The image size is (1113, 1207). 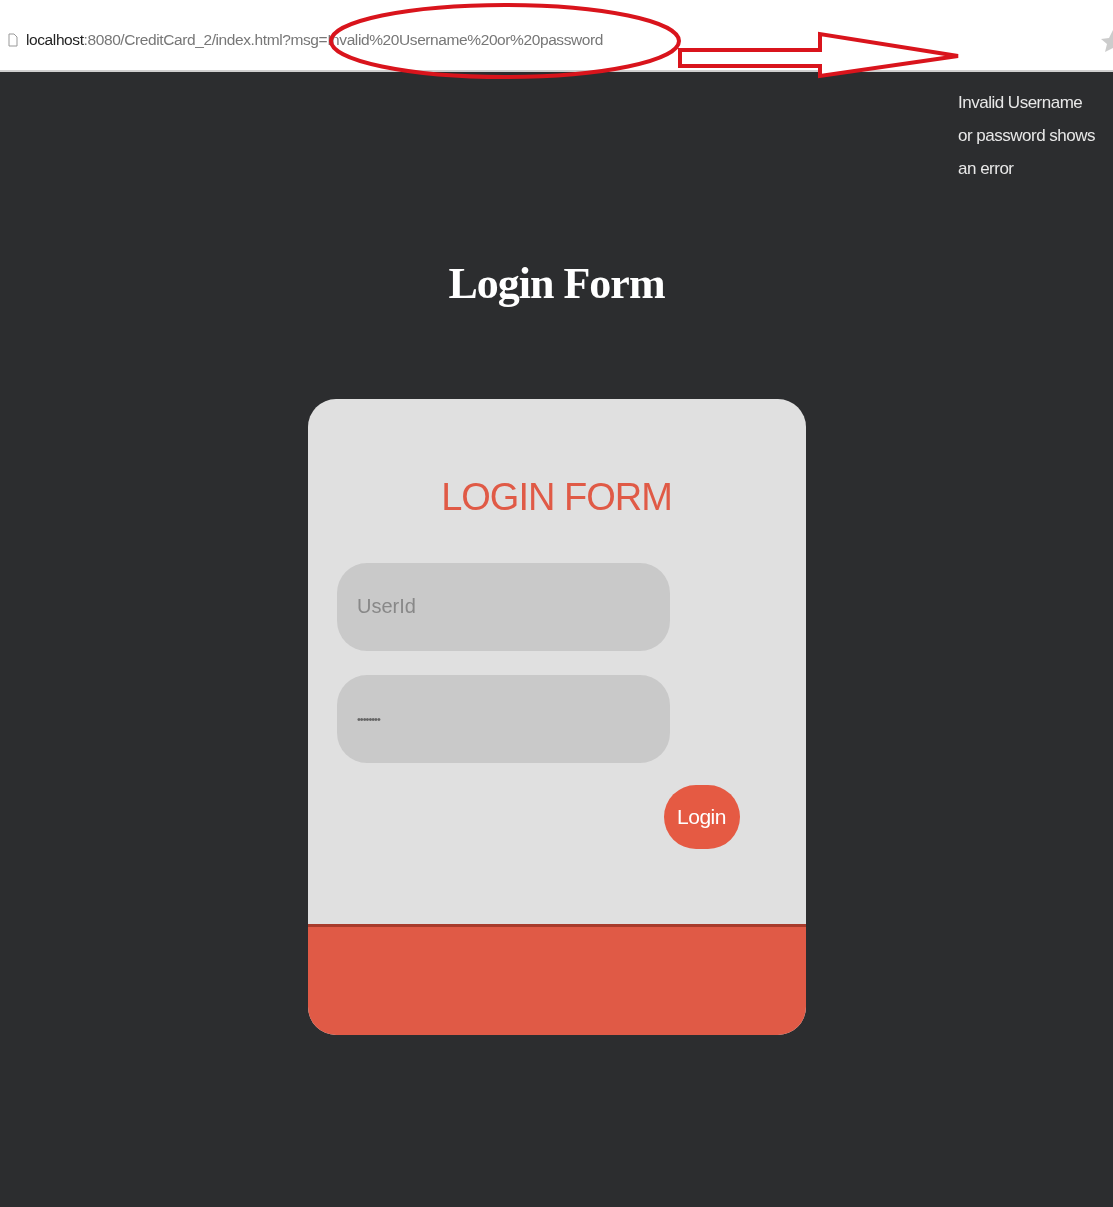 I want to click on page-icon, so click(x=13, y=40).